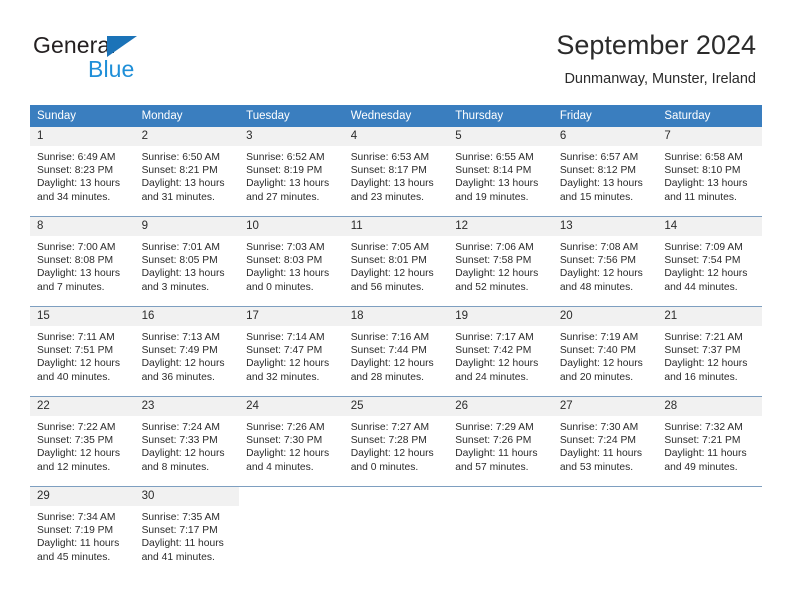 This screenshot has height=612, width=792. What do you see at coordinates (284, 171) in the screenshot?
I see `sunset-text: Sunset: 8:19 PM` at bounding box center [284, 171].